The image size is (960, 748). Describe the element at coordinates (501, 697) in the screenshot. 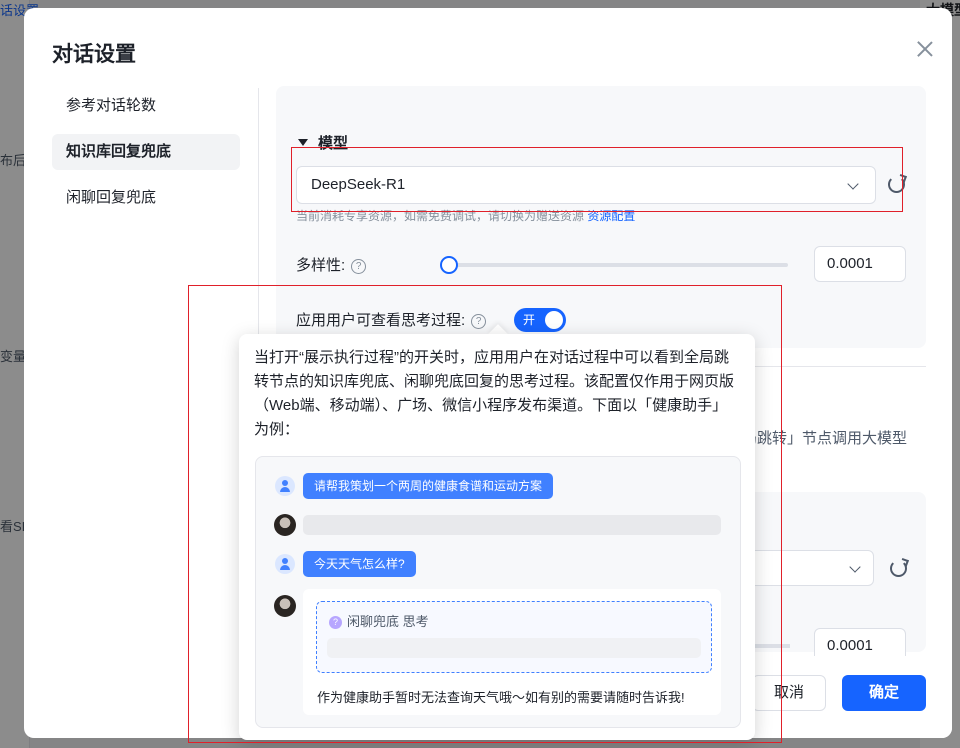

I see `bot-reply-text: 作为健康助手暂时无法查询天气哦～如有别的需要请随时告诉我!` at that location.